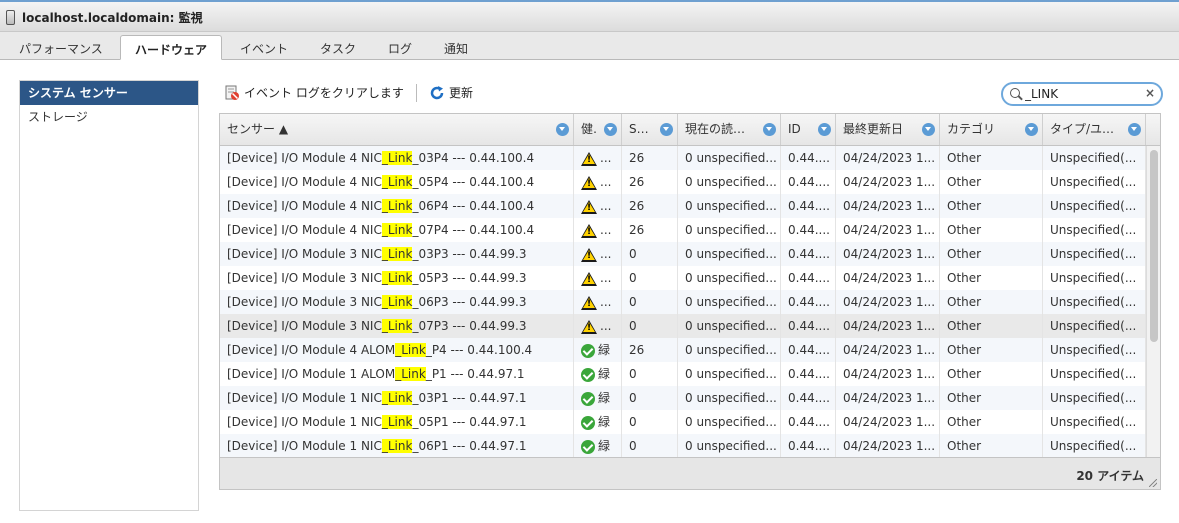  What do you see at coordinates (109, 93) in the screenshot?
I see `sidebar-item-system-sensors: システム センサー` at bounding box center [109, 93].